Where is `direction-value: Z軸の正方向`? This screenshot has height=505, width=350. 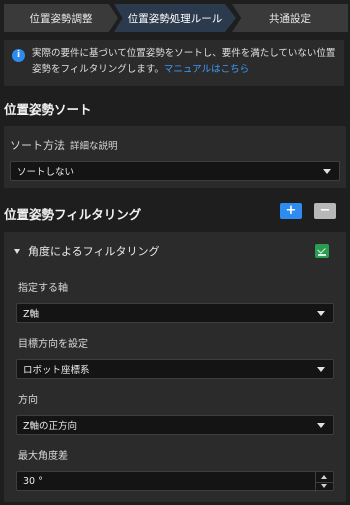 direction-value: Z軸の正方向 is located at coordinates (50, 426).